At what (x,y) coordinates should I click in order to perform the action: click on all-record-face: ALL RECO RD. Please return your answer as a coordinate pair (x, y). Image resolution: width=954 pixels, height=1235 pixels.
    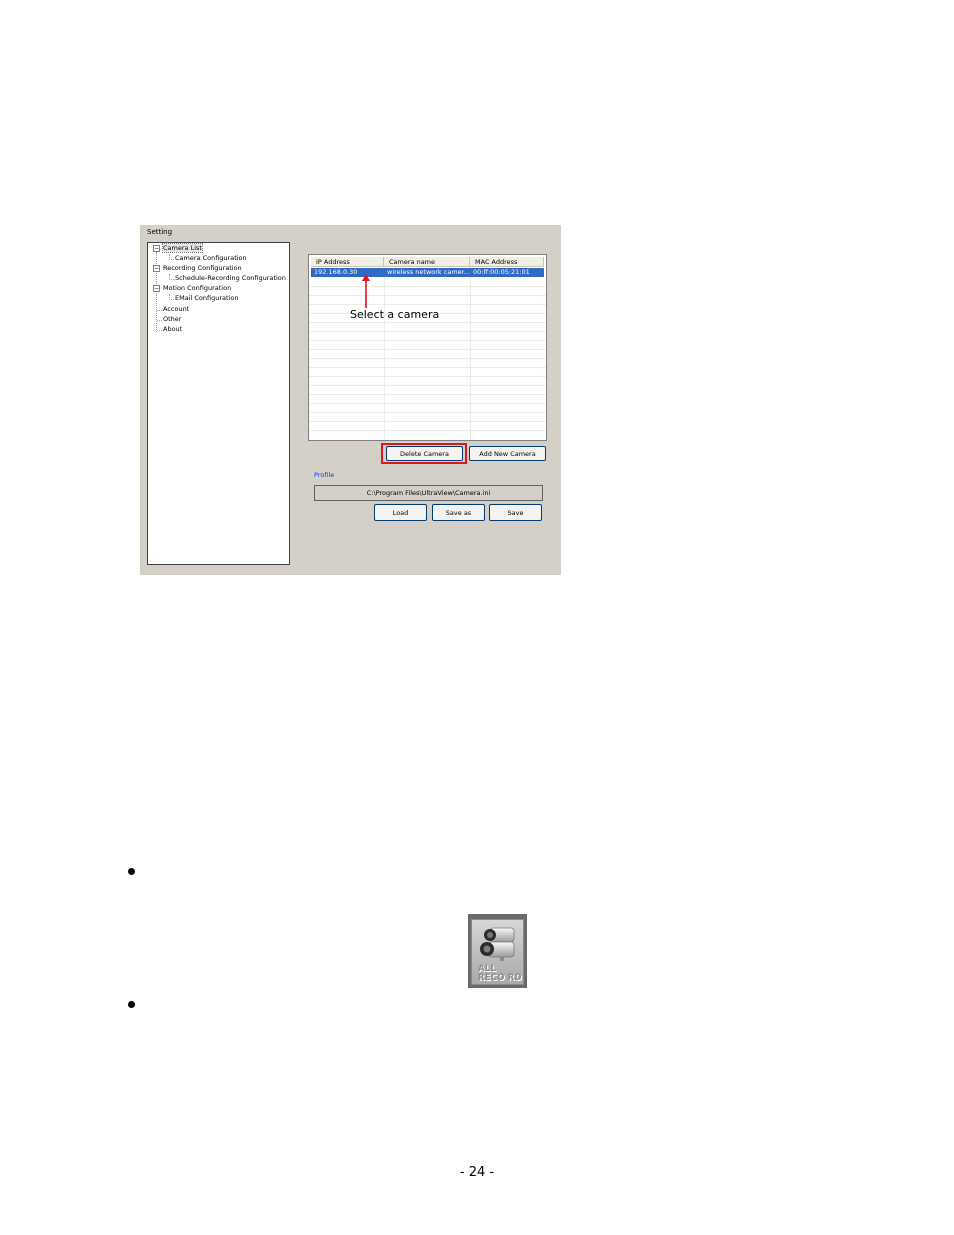
    Looking at the image, I should click on (497, 952).